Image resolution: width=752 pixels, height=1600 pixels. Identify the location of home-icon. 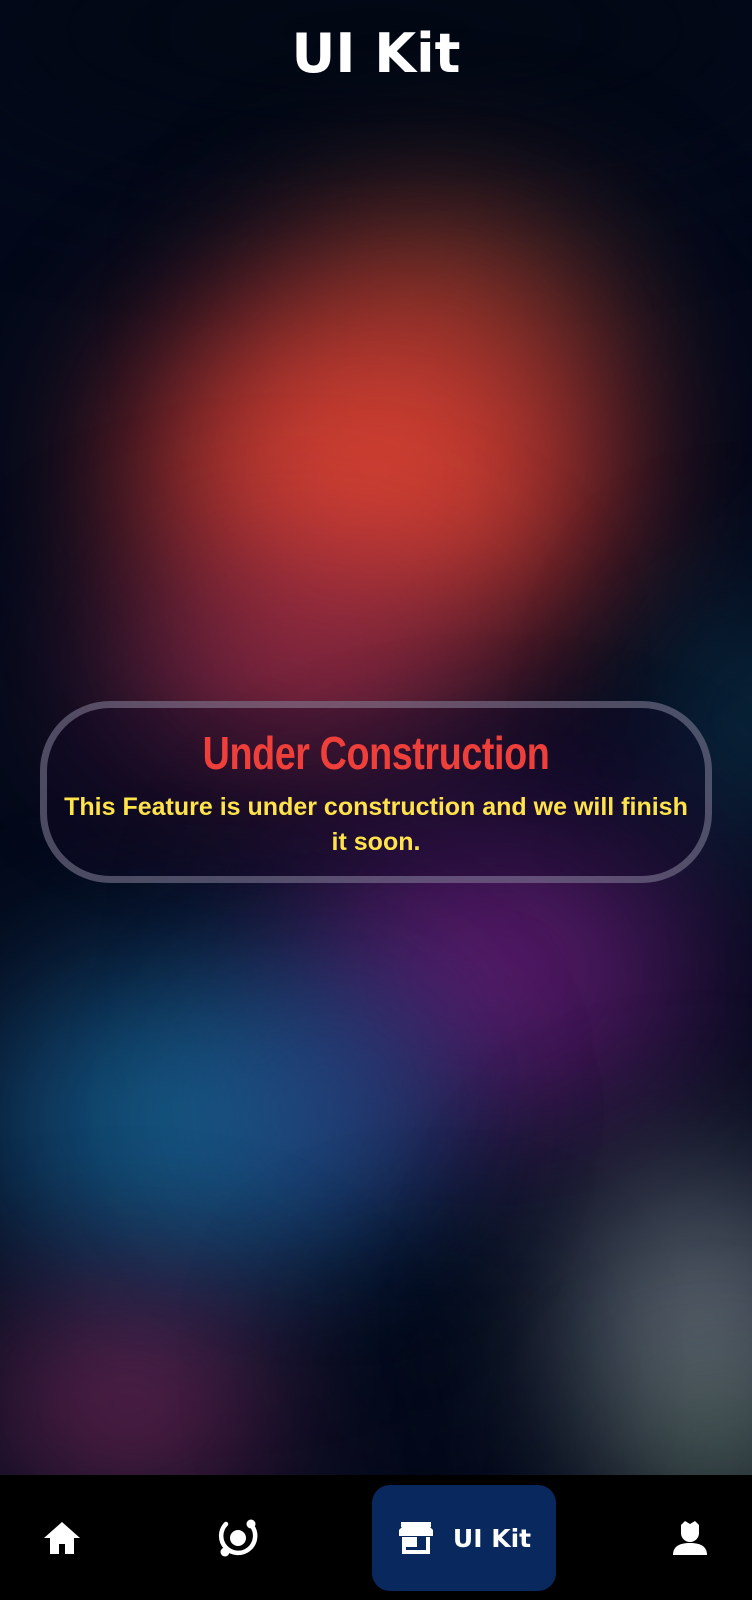
(62, 1538).